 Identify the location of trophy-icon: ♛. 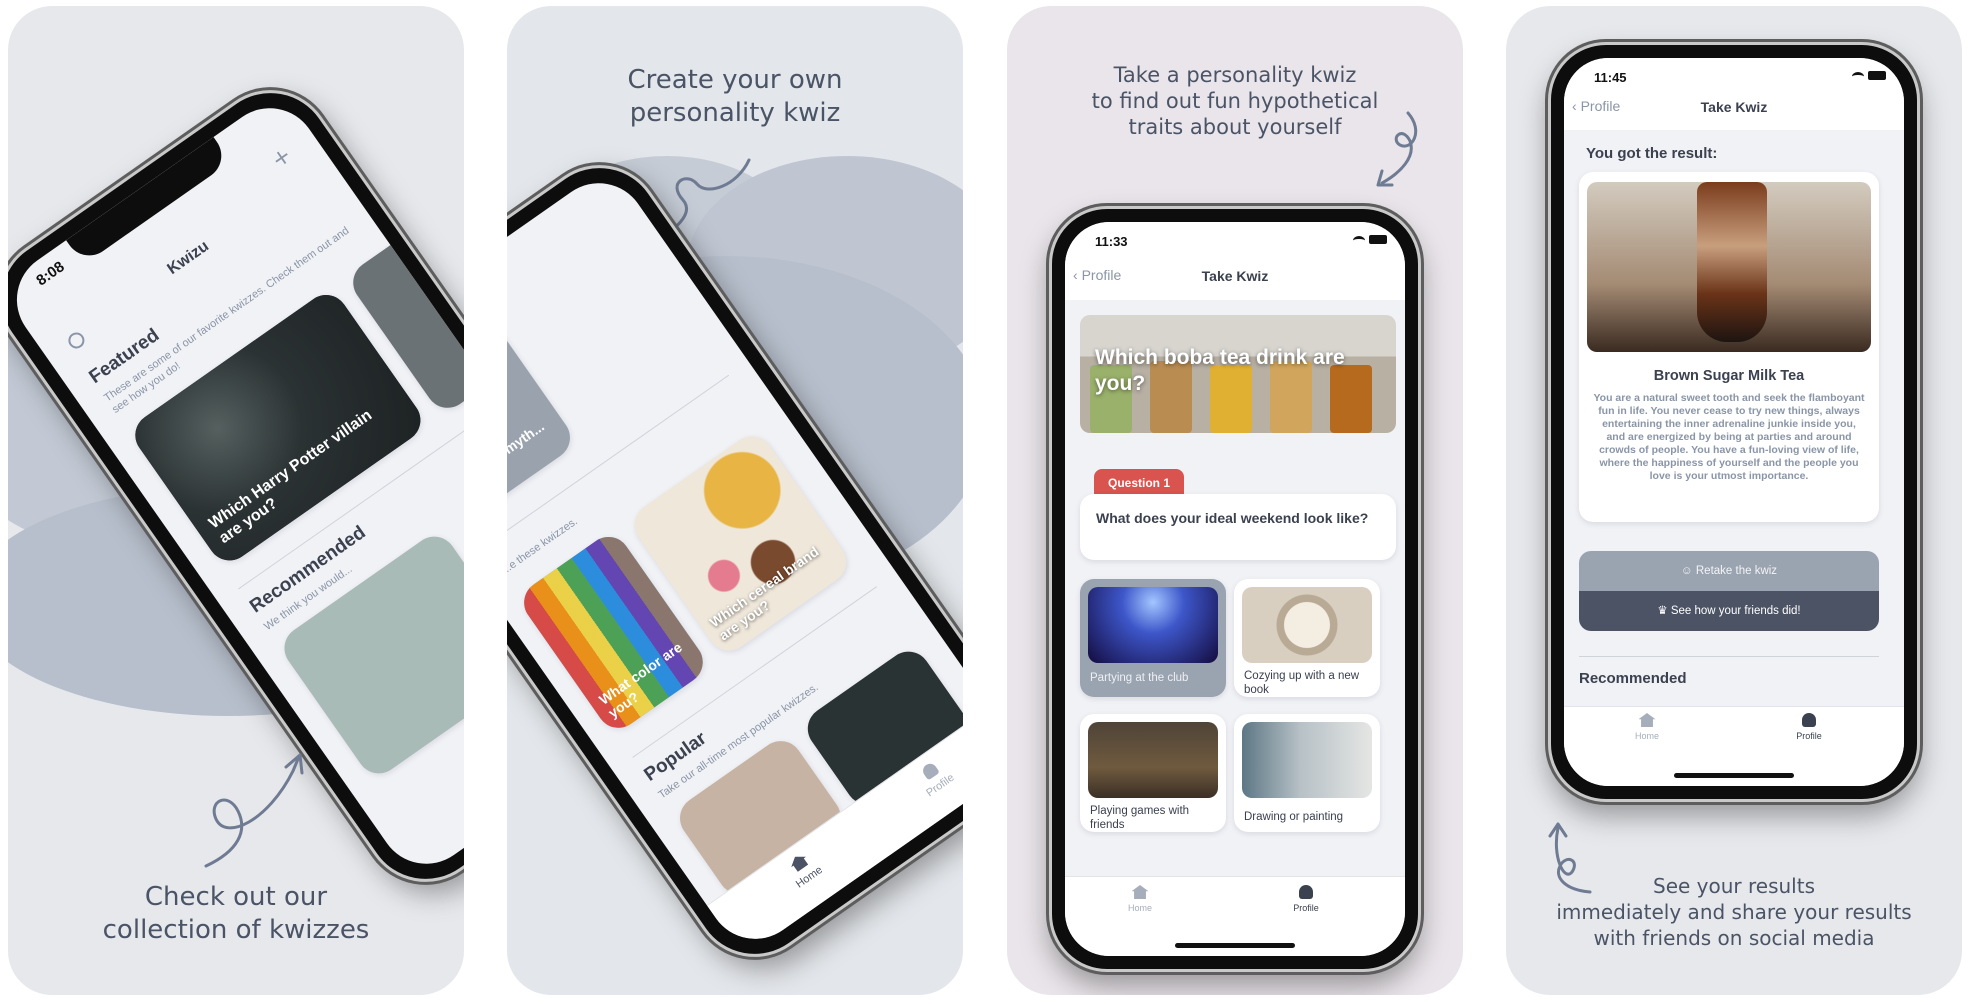
(1662, 611).